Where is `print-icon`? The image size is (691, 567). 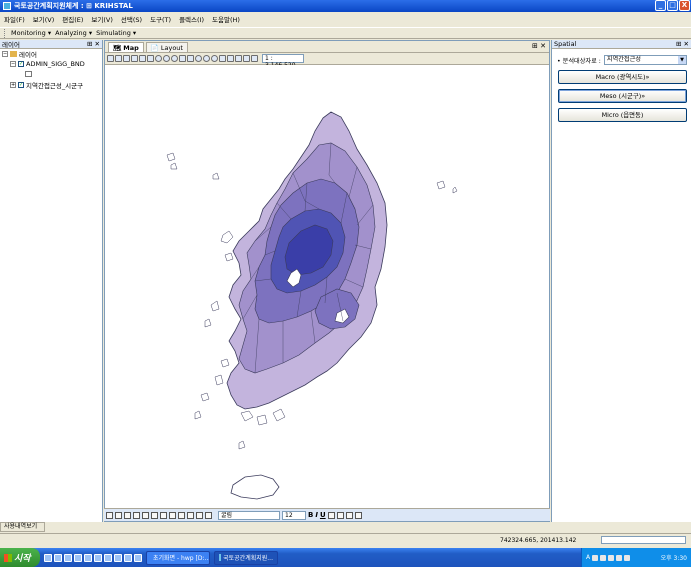
print-icon is located at coordinates (126, 58).